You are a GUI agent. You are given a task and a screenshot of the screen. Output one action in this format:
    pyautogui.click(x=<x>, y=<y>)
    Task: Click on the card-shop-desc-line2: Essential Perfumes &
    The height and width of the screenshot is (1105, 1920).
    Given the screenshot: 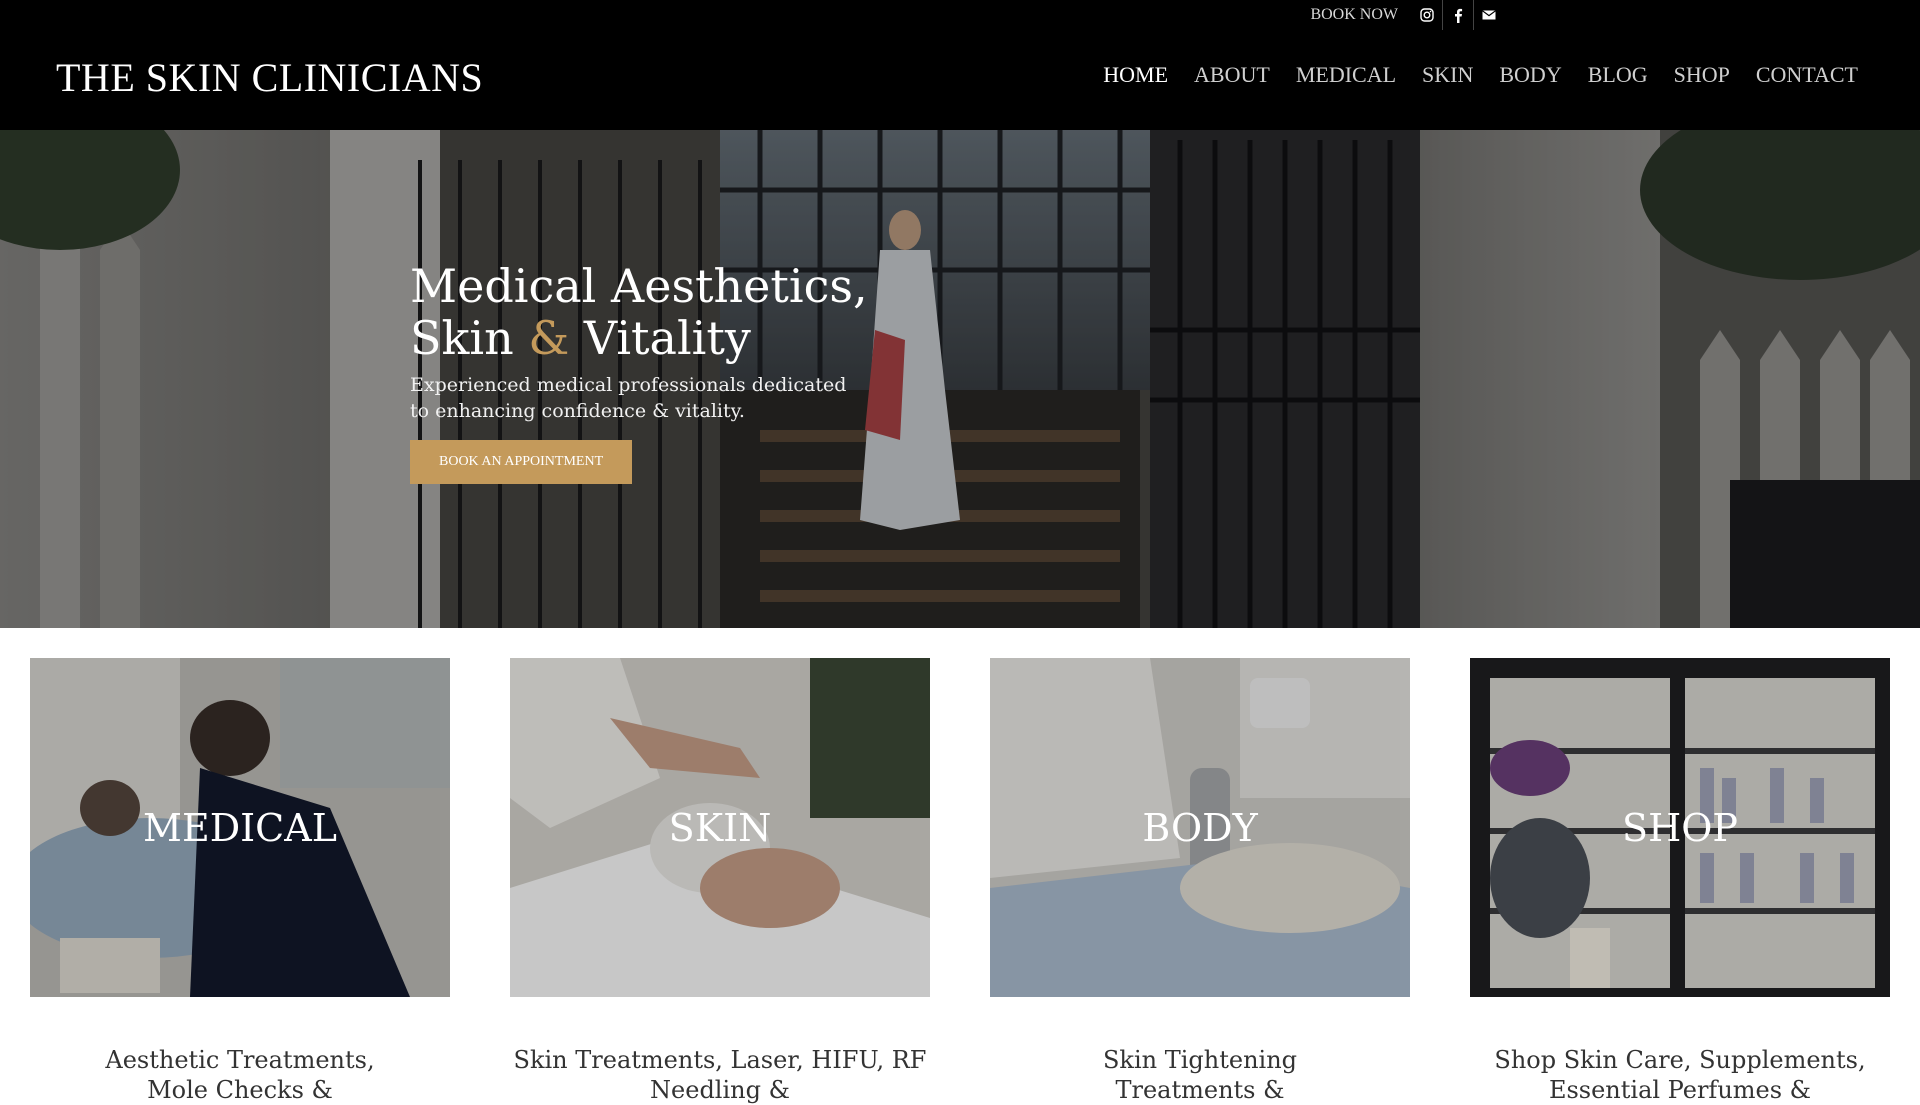 What is the action you would take?
    pyautogui.click(x=1680, y=1090)
    